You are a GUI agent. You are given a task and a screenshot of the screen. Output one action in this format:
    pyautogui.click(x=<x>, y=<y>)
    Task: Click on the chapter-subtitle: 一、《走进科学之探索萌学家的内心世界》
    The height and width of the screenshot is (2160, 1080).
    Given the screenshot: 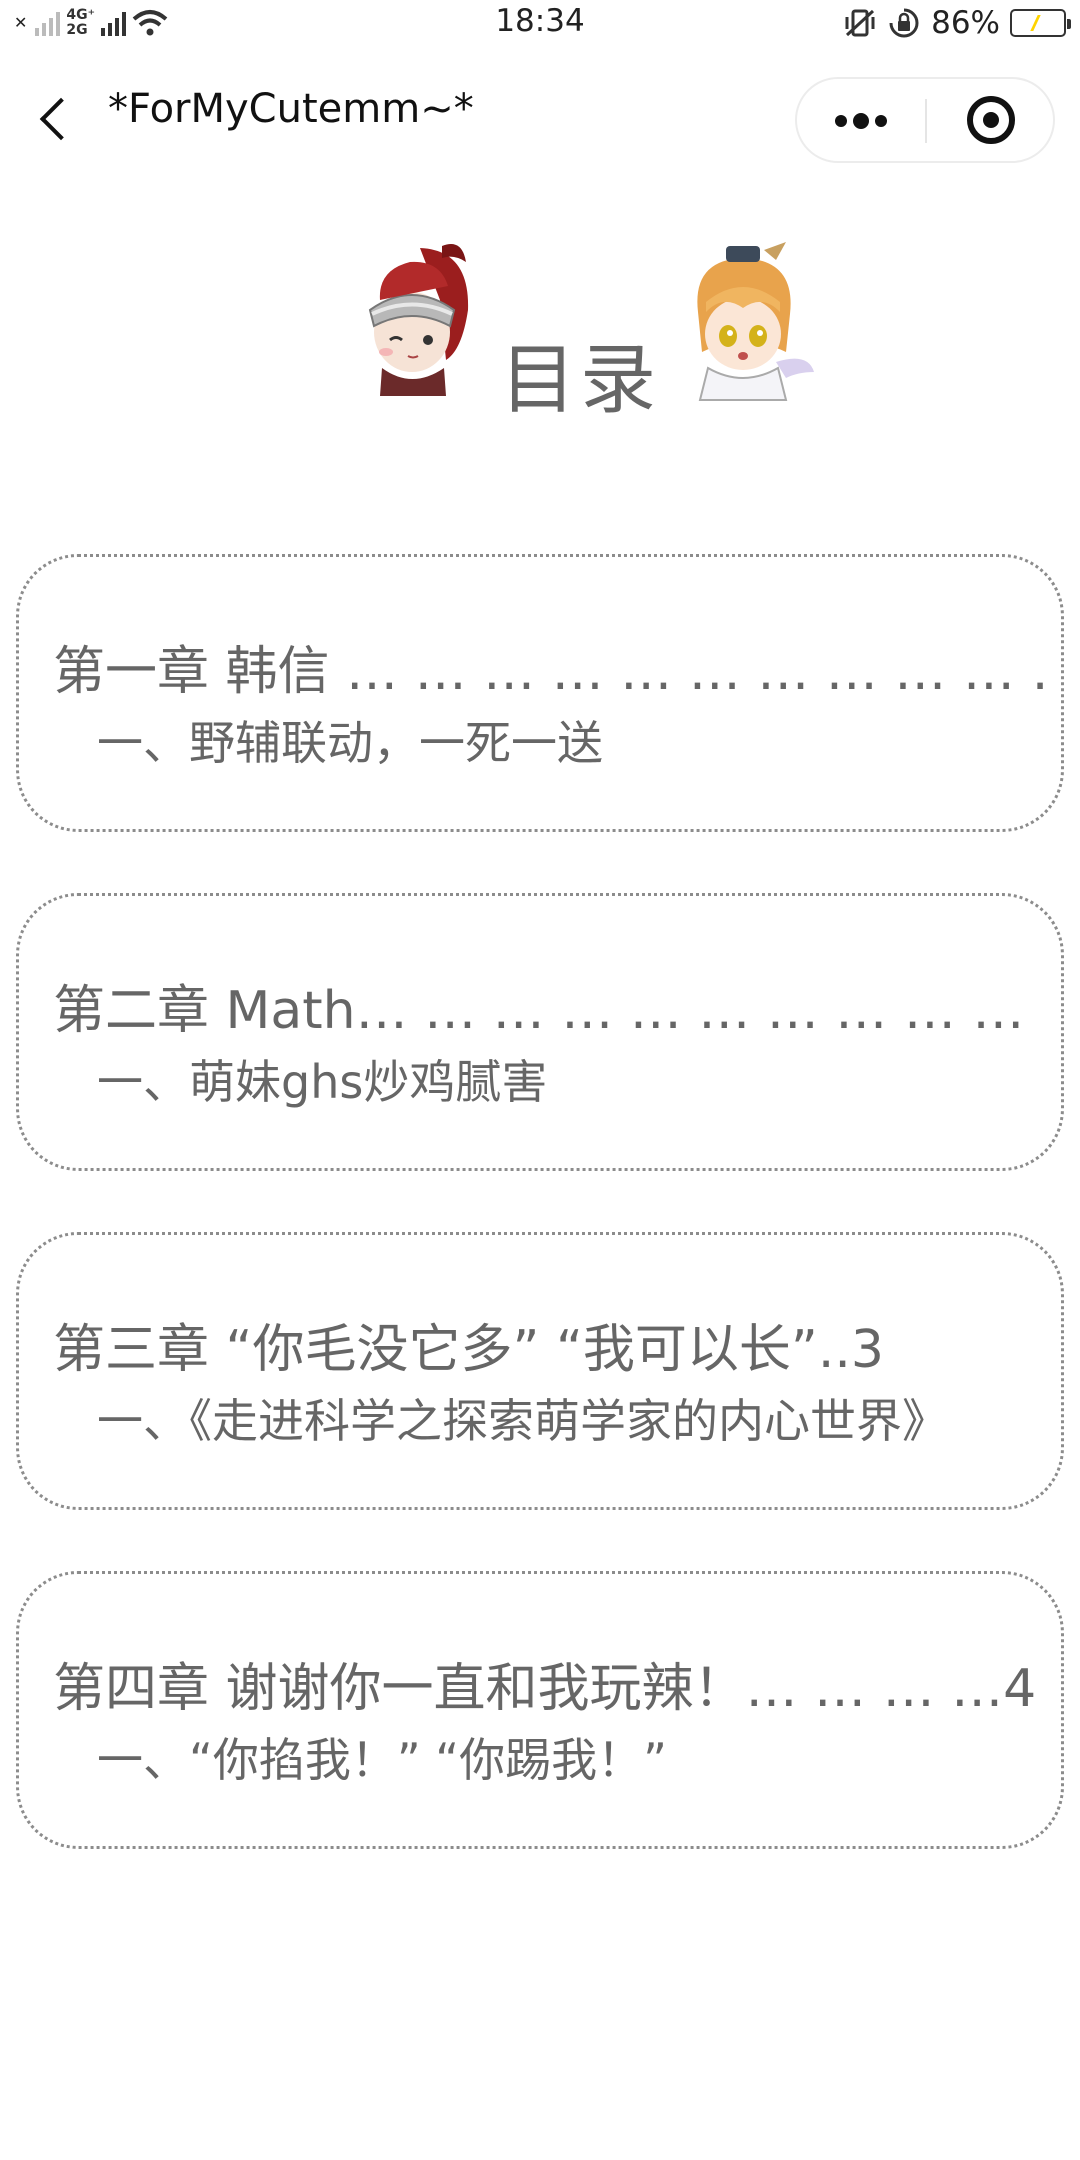 What is the action you would take?
    pyautogui.click(x=522, y=1421)
    